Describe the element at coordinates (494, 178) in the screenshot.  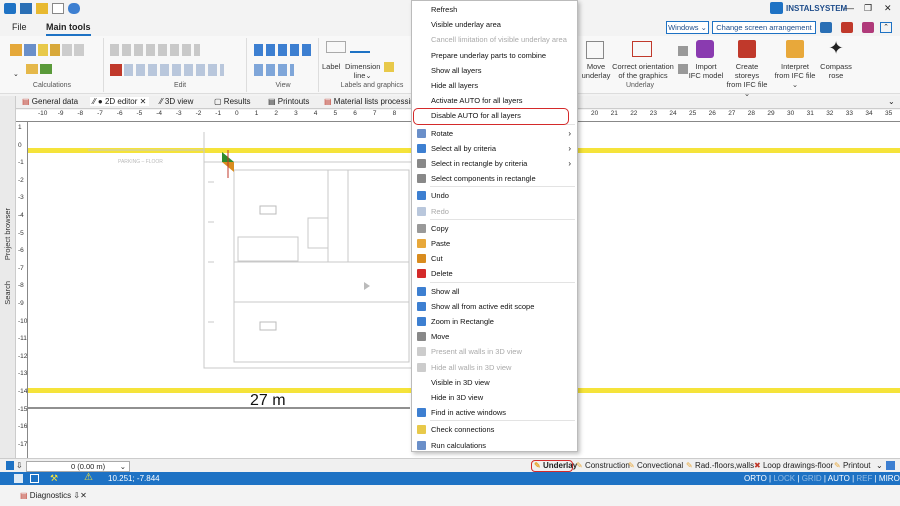
I see `menu-item-select-components-in-rectangle: Select components in rectangle` at that location.